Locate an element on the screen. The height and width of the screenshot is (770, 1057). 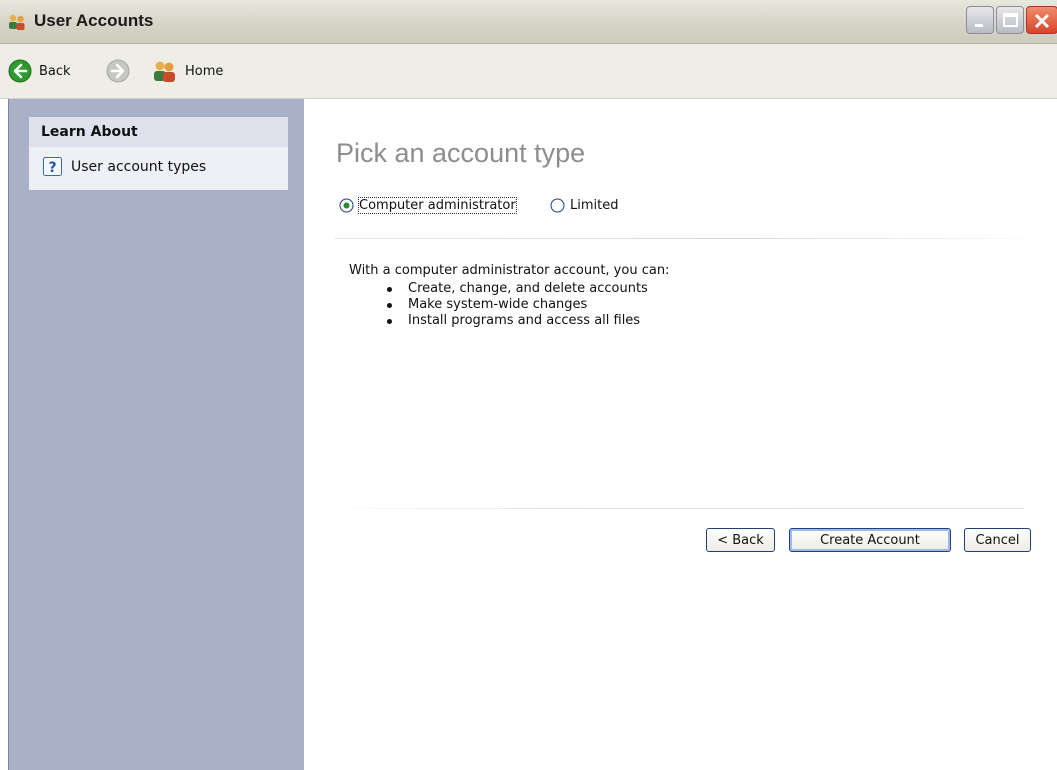
page-title: Pick an account type is located at coordinates (461, 153).